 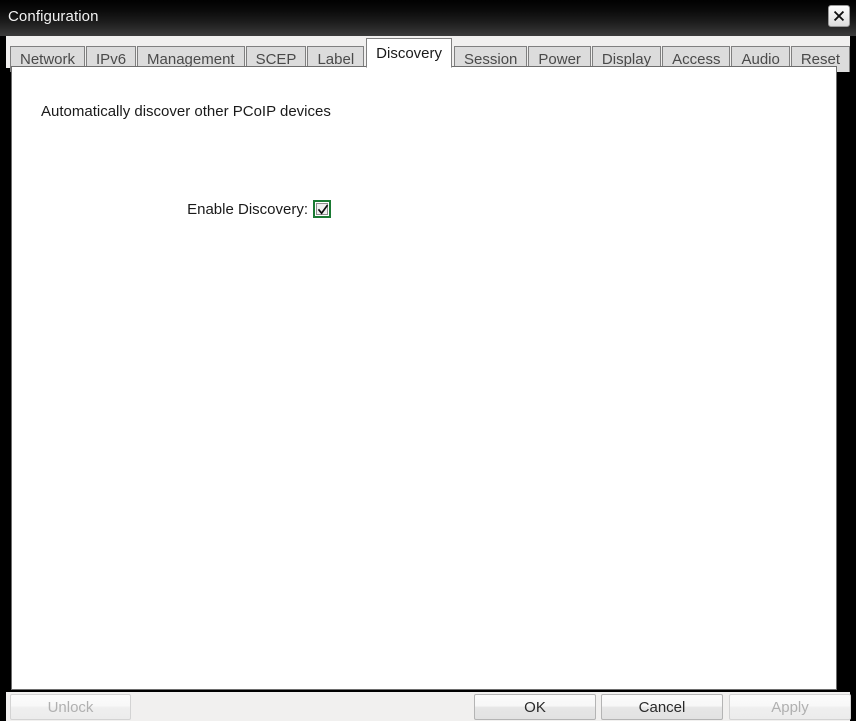 I want to click on checkmark-icon, so click(x=323, y=210).